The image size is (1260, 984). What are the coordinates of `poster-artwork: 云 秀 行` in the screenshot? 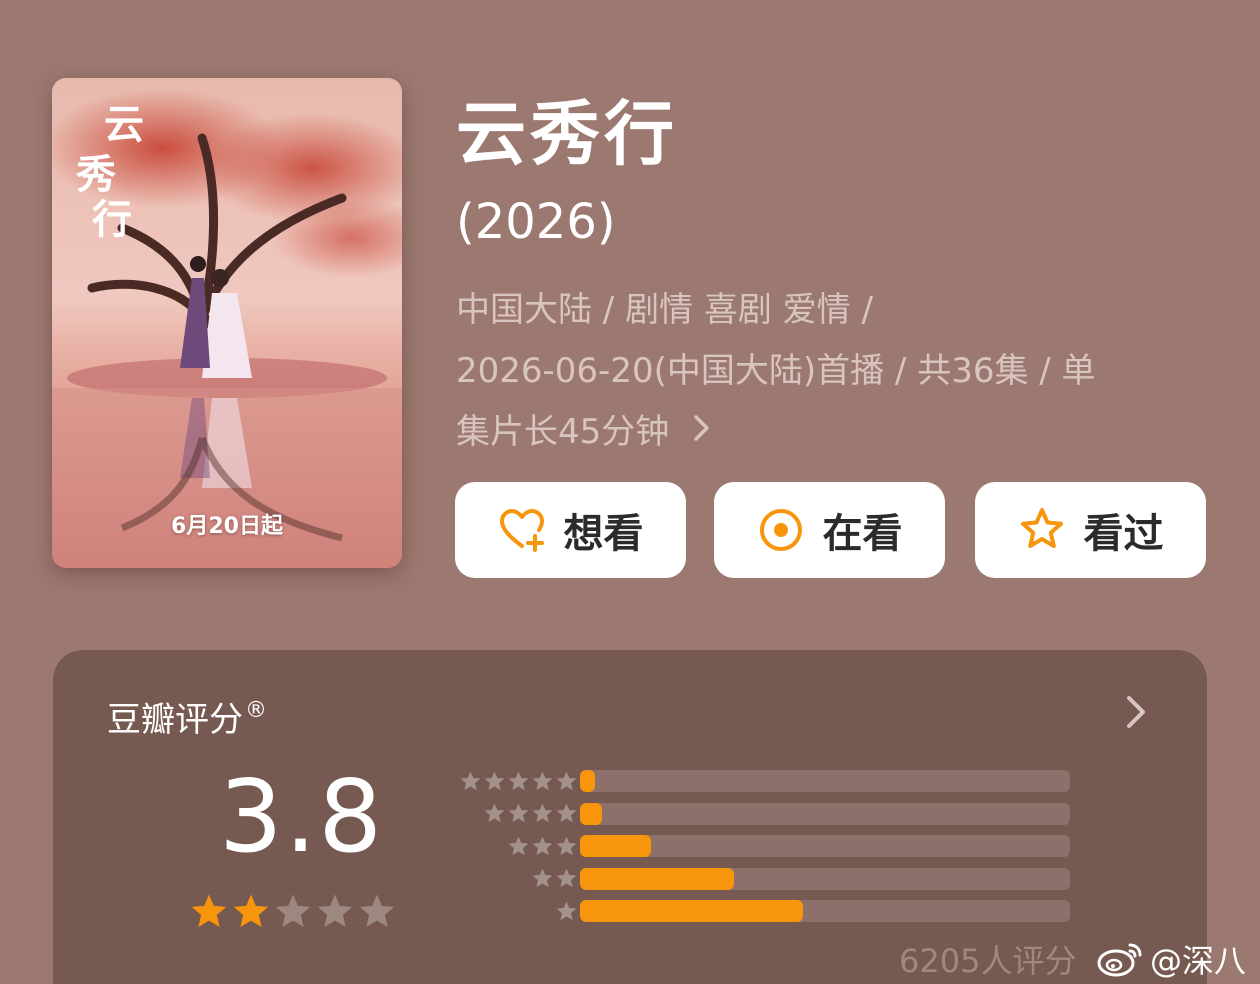 It's located at (227, 323).